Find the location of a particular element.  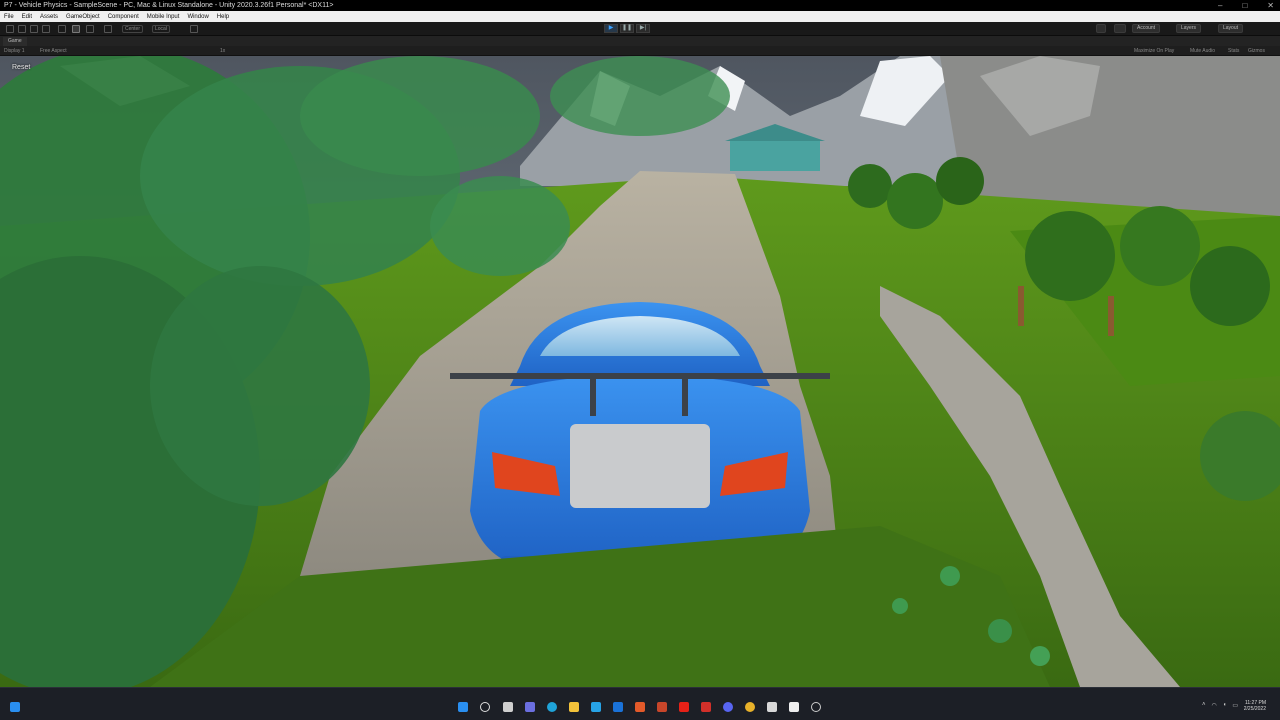

stats-toggle: Stats is located at coordinates (1233, 51).